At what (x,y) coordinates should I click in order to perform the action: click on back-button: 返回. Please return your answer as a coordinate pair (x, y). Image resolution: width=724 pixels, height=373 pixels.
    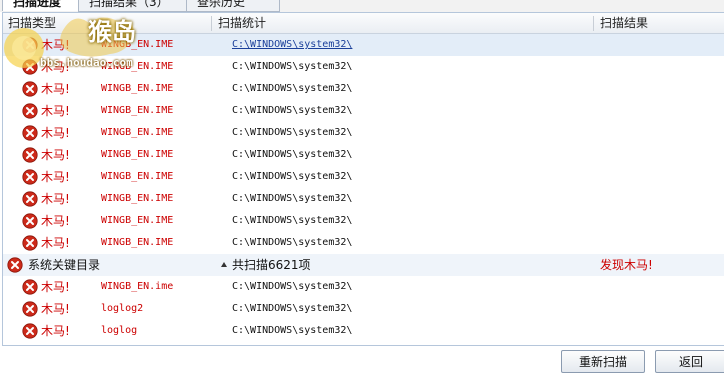
    Looking at the image, I should click on (689, 361).